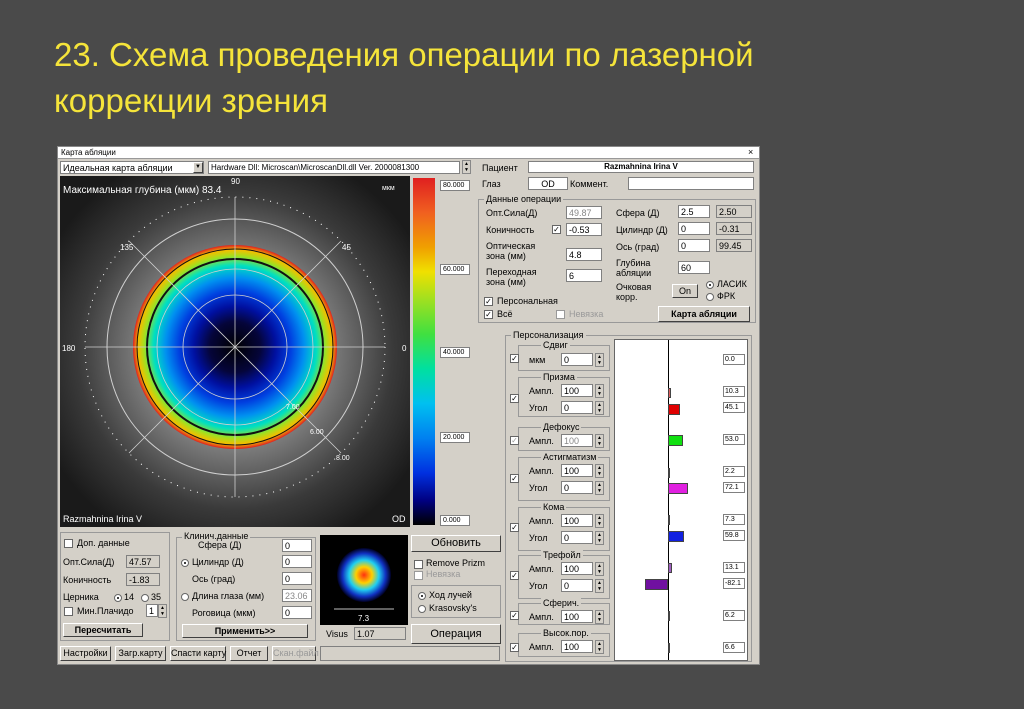 This screenshot has width=1024, height=709. What do you see at coordinates (566, 633) in the screenshot?
I see `pers-group-name: Высок.пор.` at bounding box center [566, 633].